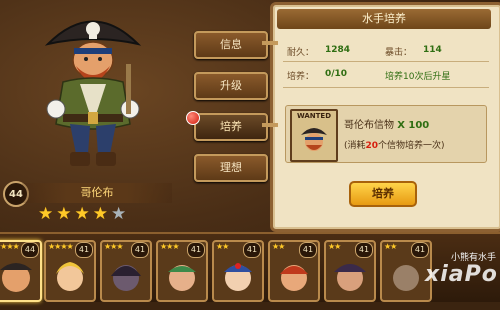  Describe the element at coordinates (231, 45) in the screenshot. I see `menu-info-button: 信息` at that location.